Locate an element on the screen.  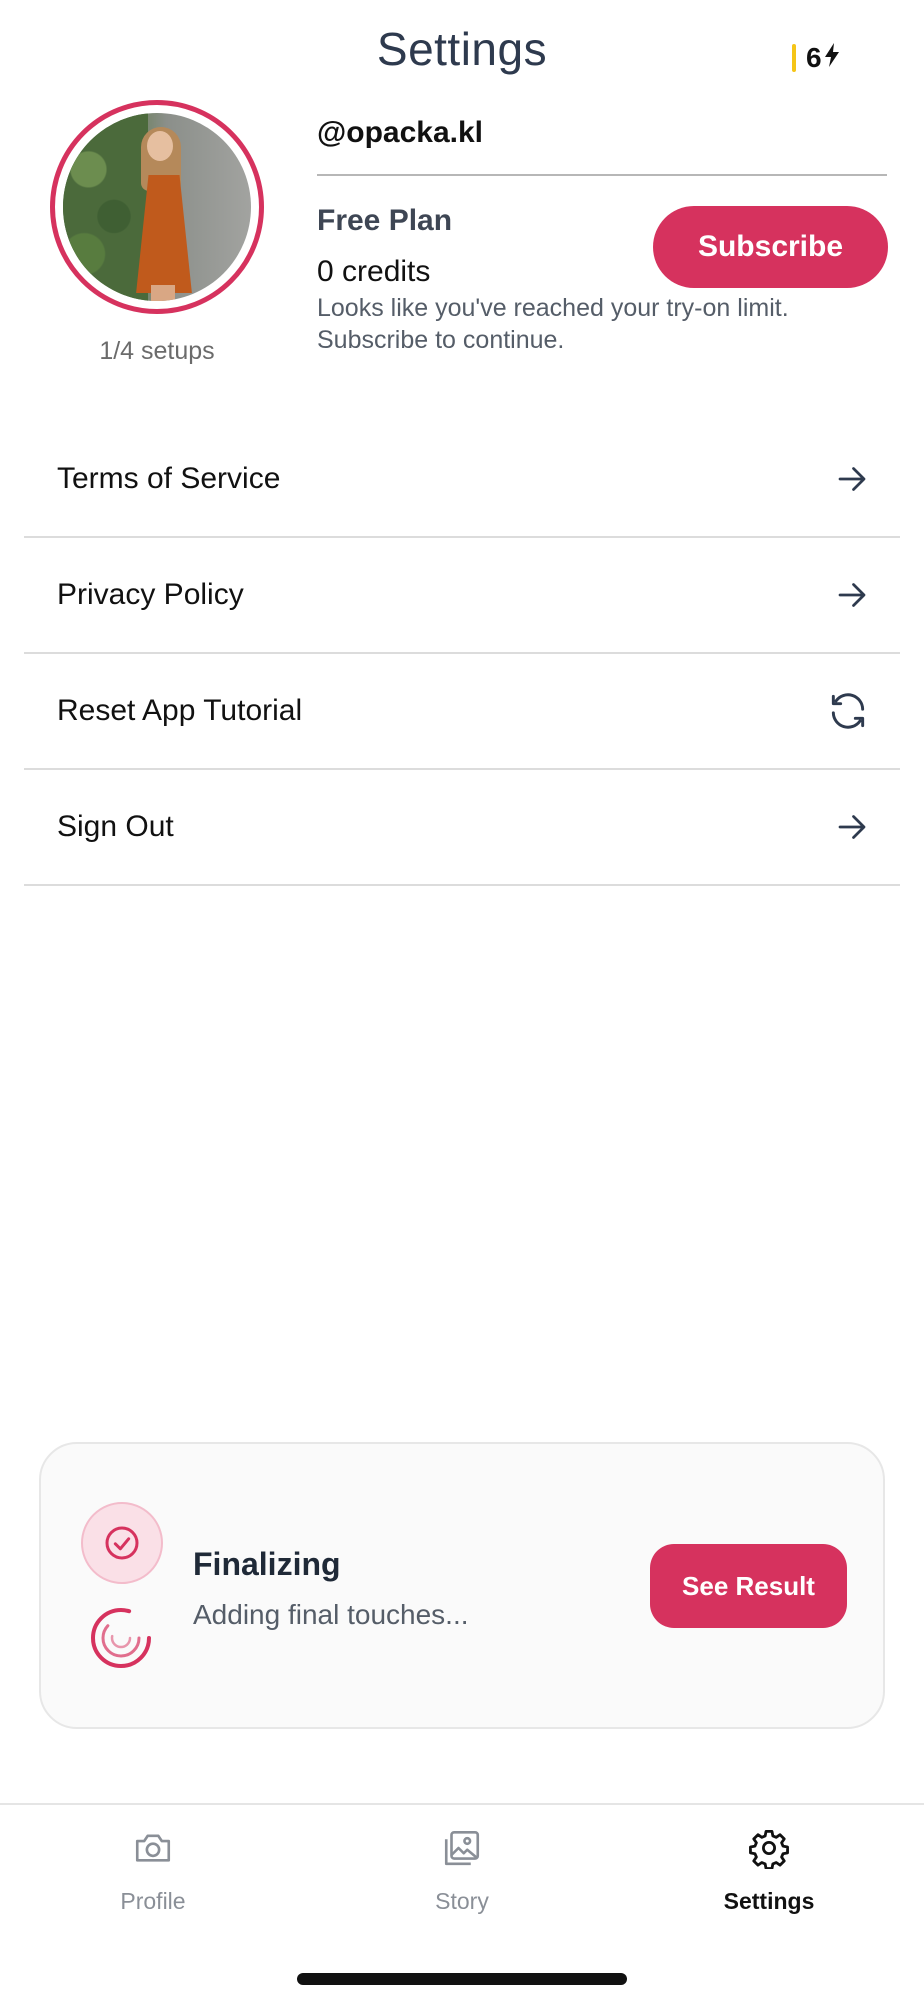
credit-bar is located at coordinates (794, 58).